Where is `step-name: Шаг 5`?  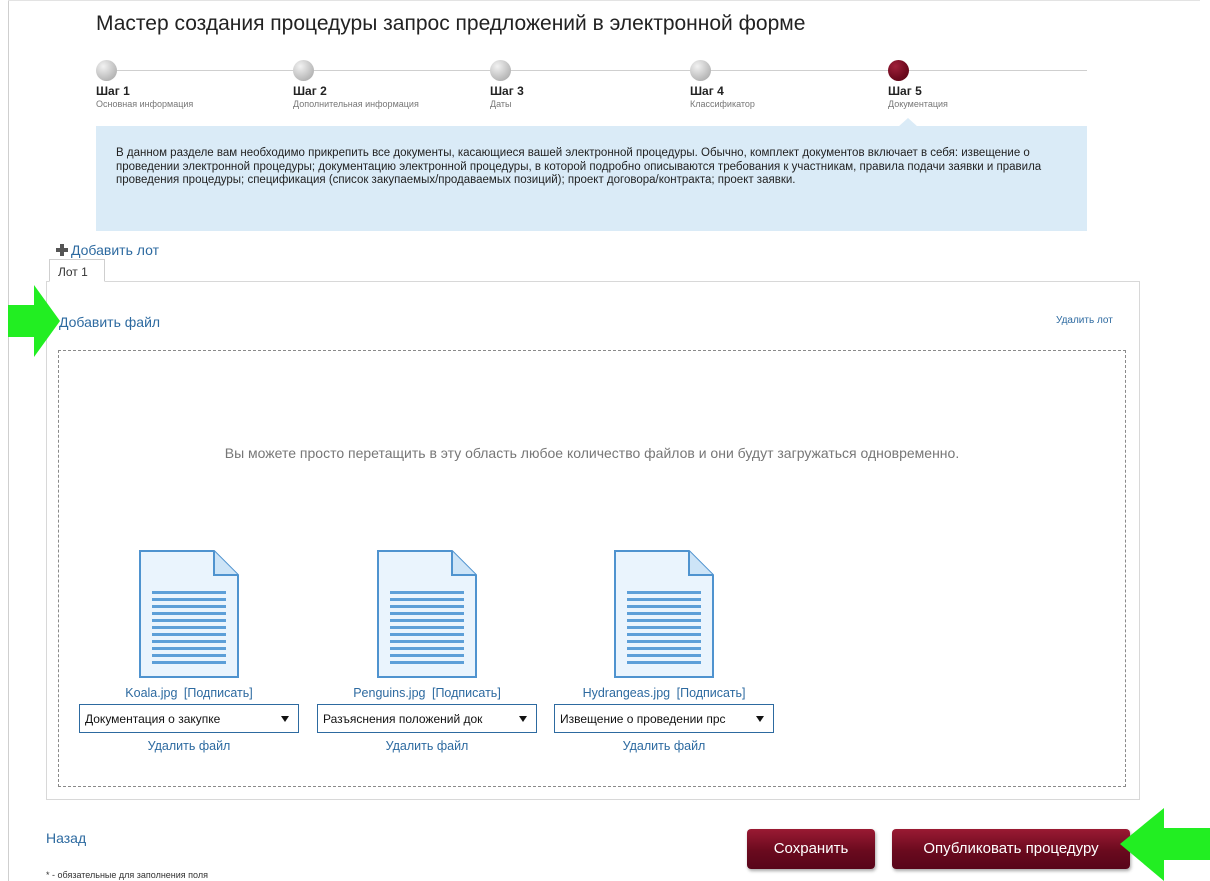
step-name: Шаг 5 is located at coordinates (905, 91).